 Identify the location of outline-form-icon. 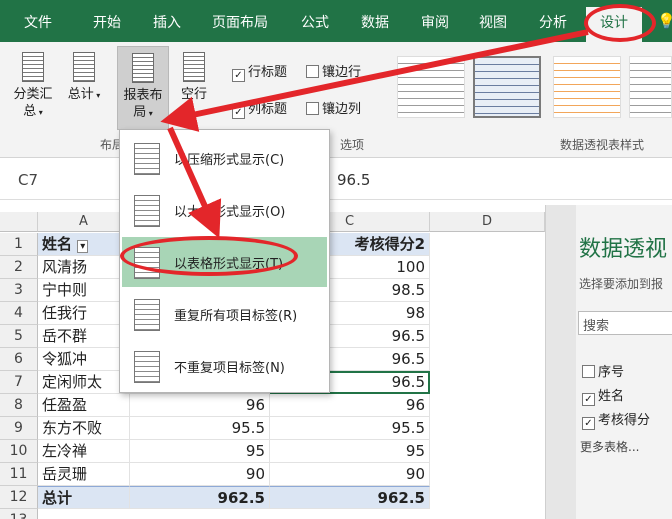
(147, 211).